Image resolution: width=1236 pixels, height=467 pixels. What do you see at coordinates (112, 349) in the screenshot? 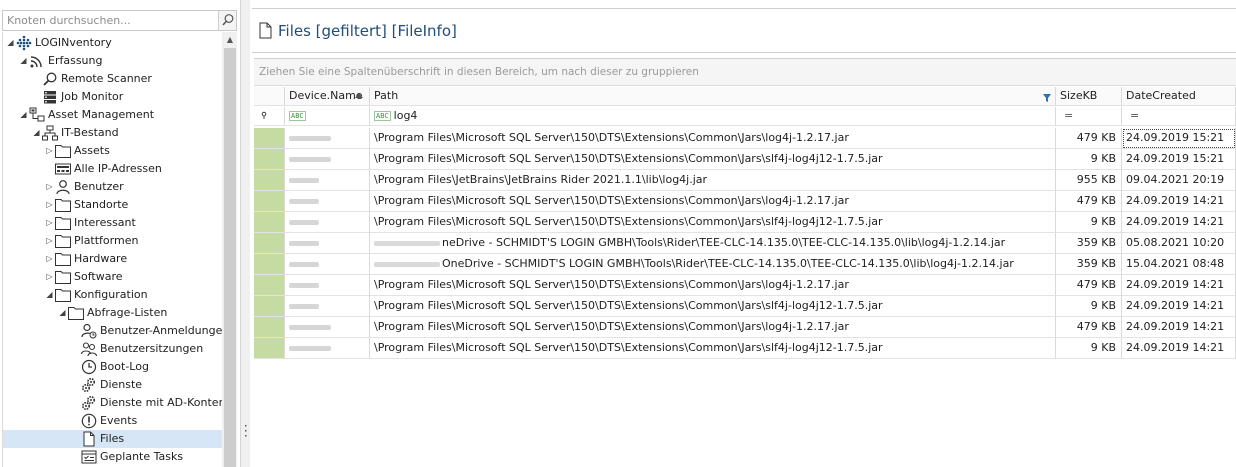
I see `tree-node-benutzersitzungen: Benutzersitzungen` at bounding box center [112, 349].